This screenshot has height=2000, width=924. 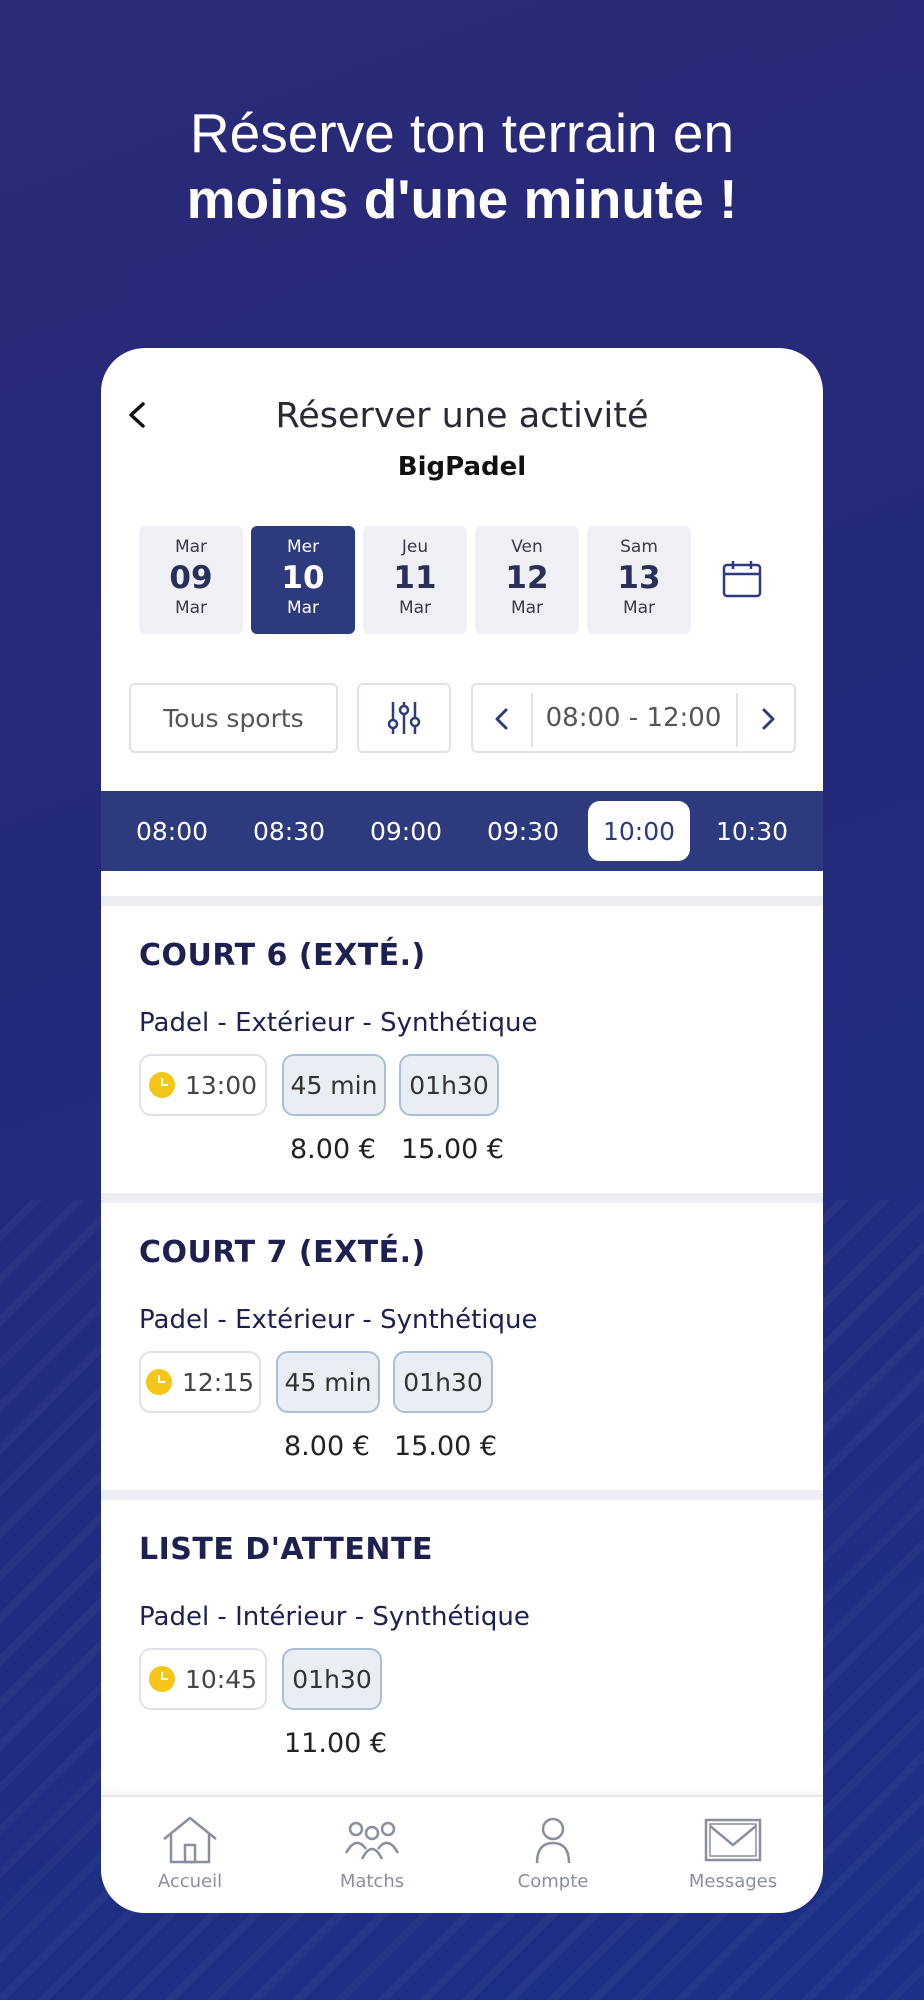 I want to click on calendar-icon, so click(x=742, y=579).